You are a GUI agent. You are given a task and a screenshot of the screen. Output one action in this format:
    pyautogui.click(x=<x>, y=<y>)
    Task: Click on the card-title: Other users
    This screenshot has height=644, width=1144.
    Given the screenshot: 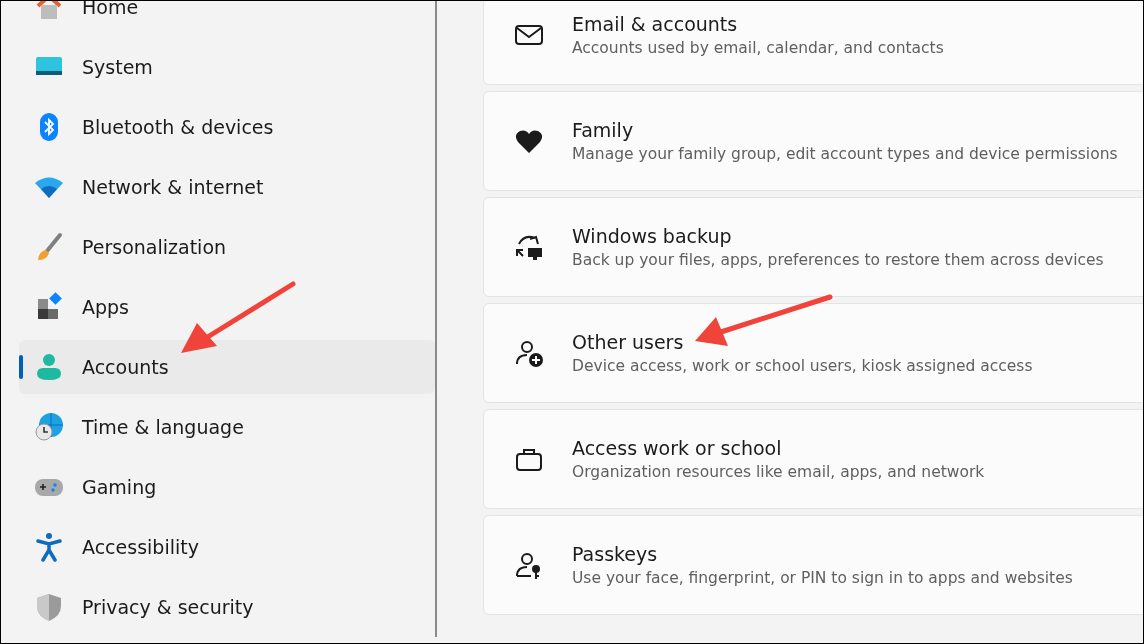 What is the action you would take?
    pyautogui.click(x=628, y=342)
    